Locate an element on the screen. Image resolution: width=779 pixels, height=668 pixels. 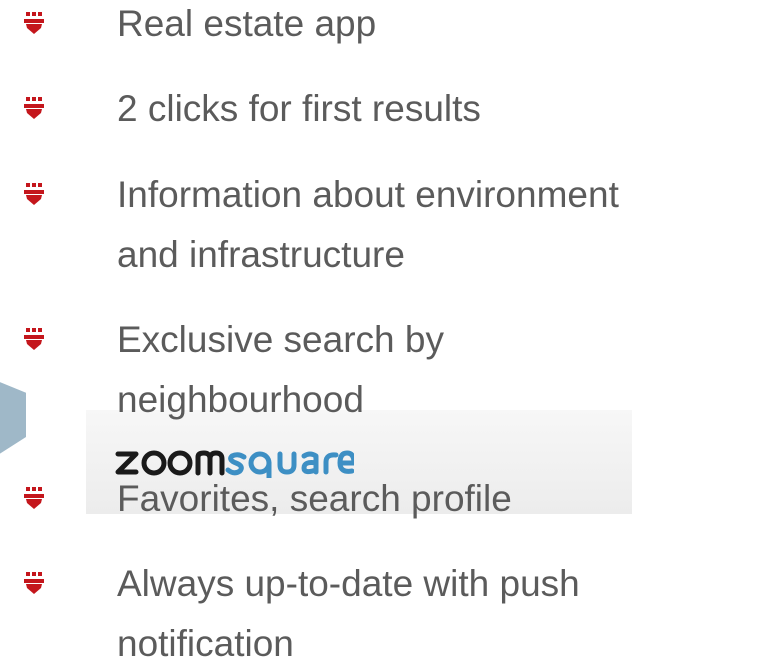
bullet-text: and infrastructure is located at coordinates (261, 254).